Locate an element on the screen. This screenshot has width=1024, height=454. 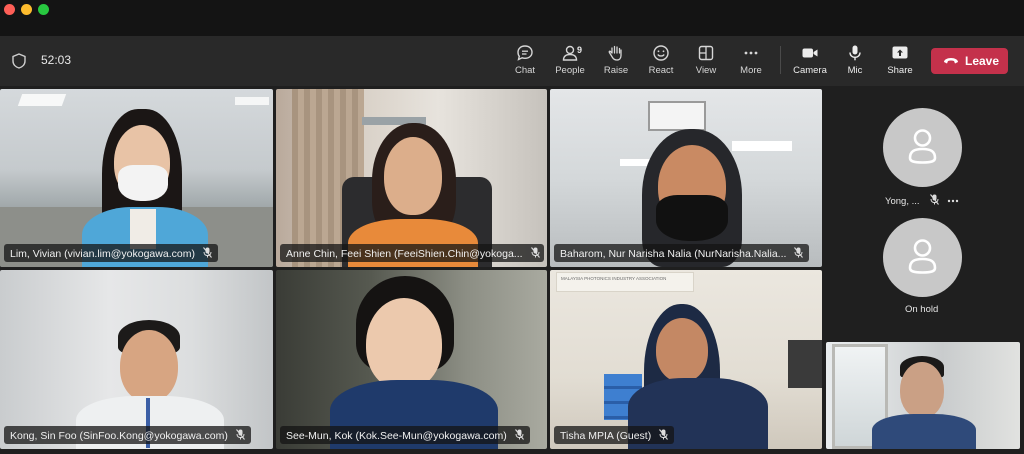
video-tile-see-mun-kok: See-Mun, Kok (Kok.See-Mun@yokogawa.com) is located at coordinates (411, 359).